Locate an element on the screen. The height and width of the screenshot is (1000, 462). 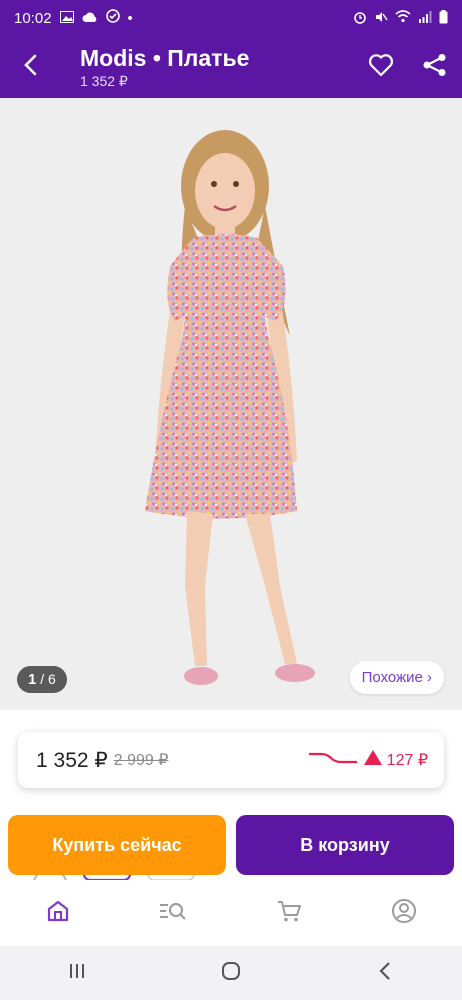
price-card: 1 352 ₽ 2 999 ₽ 127 ₽ is located at coordinates (231, 760).